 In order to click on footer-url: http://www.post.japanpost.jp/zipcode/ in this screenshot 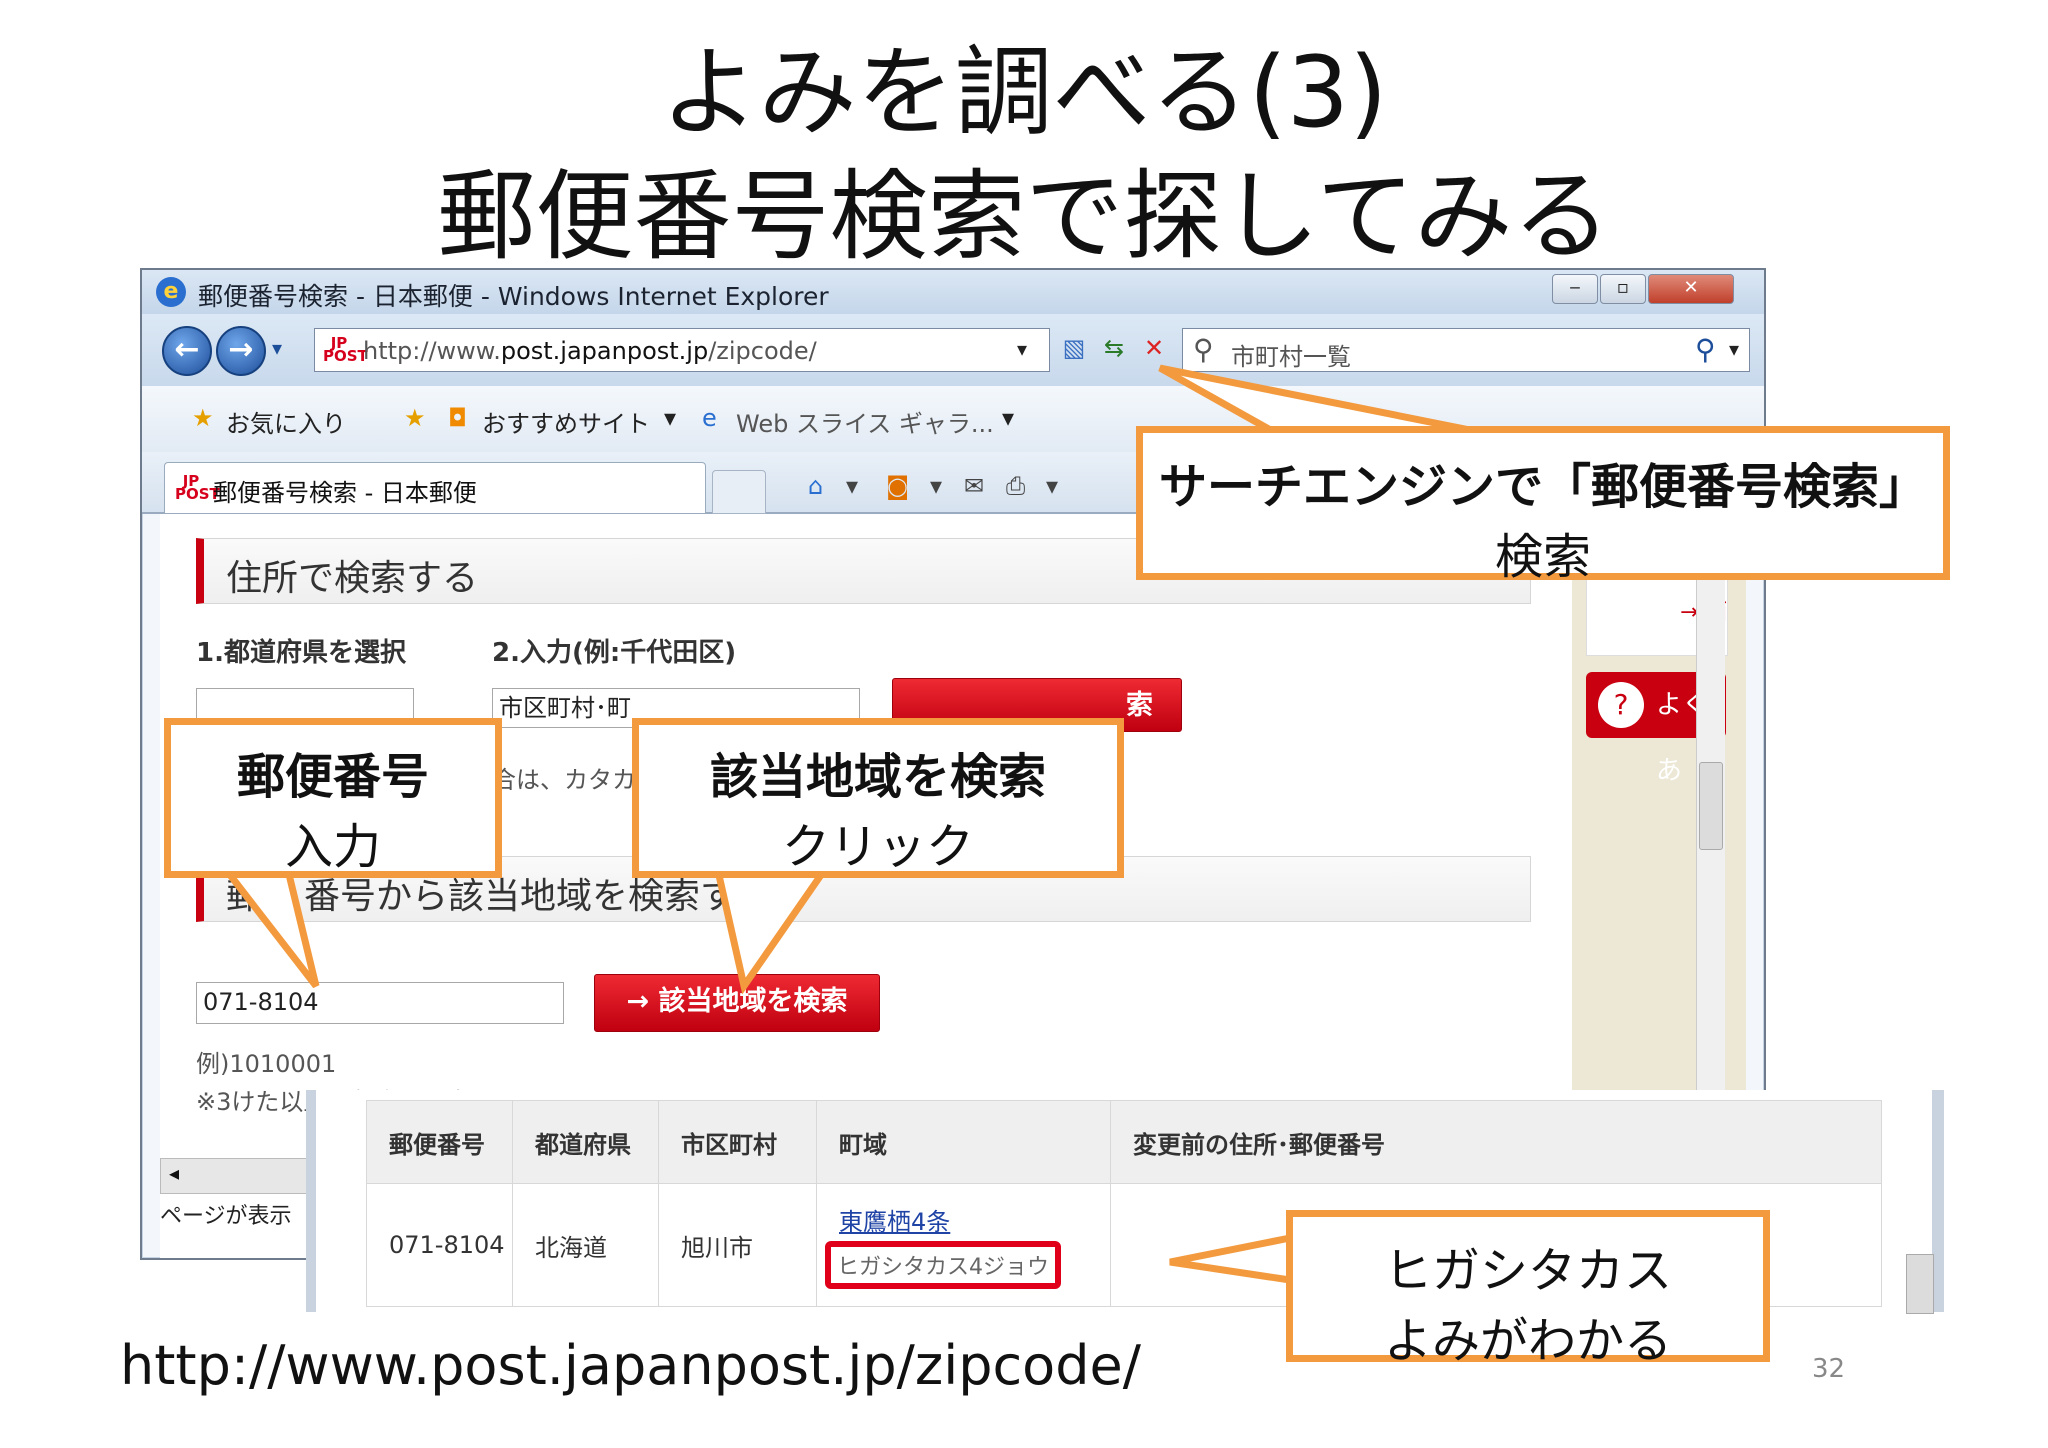, I will do `click(630, 1365)`.